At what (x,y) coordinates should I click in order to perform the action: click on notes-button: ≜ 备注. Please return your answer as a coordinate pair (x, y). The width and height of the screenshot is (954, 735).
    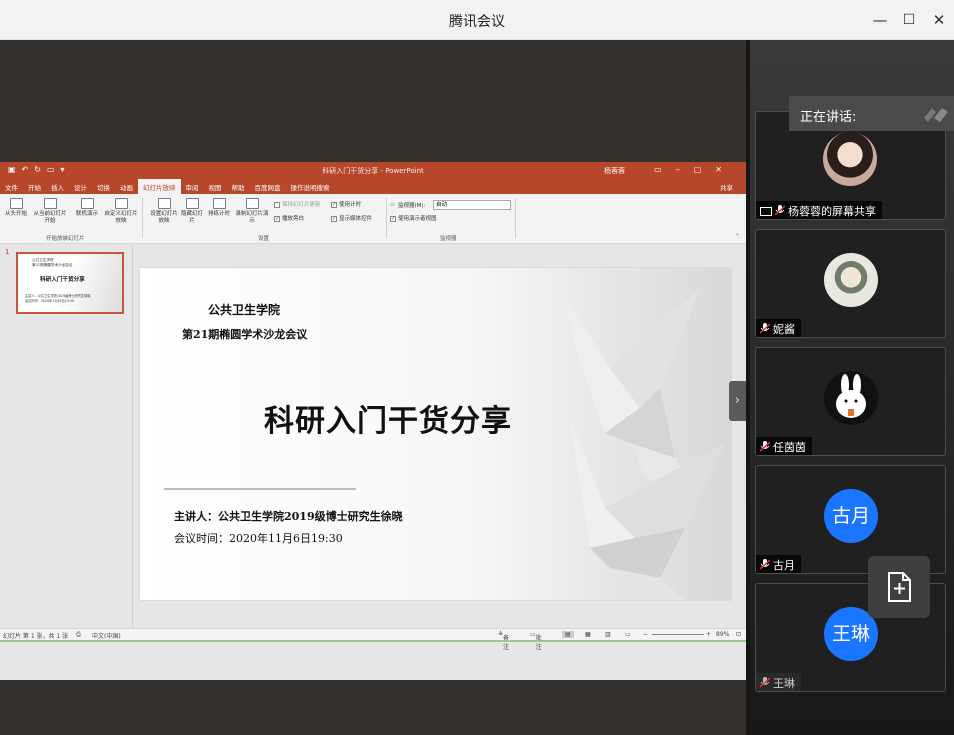
    Looking at the image, I should click on (503, 641).